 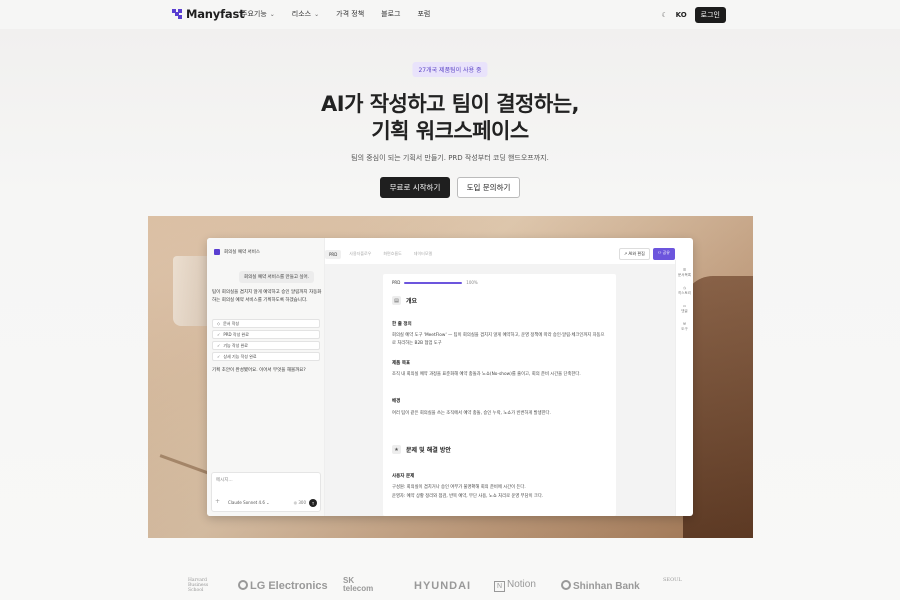 What do you see at coordinates (450, 104) in the screenshot?
I see `headline-line-1: AI가 작성하고 팀이 결정하는,` at bounding box center [450, 104].